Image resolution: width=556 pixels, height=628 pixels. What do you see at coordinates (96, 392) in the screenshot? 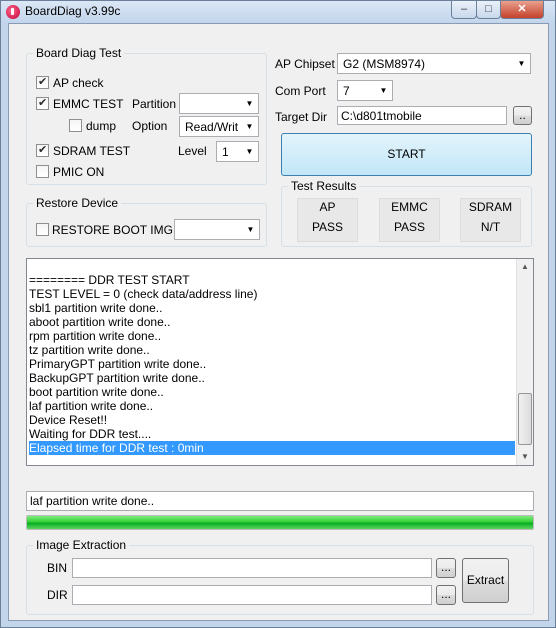
I see `log-line: boot partition write done..` at bounding box center [96, 392].